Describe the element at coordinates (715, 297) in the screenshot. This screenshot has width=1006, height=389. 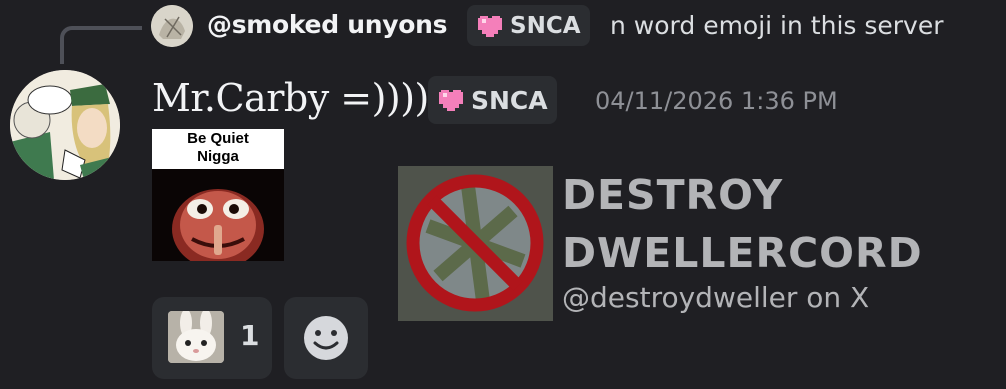
I see `embed-subtitle: @destroydweller on X` at that location.